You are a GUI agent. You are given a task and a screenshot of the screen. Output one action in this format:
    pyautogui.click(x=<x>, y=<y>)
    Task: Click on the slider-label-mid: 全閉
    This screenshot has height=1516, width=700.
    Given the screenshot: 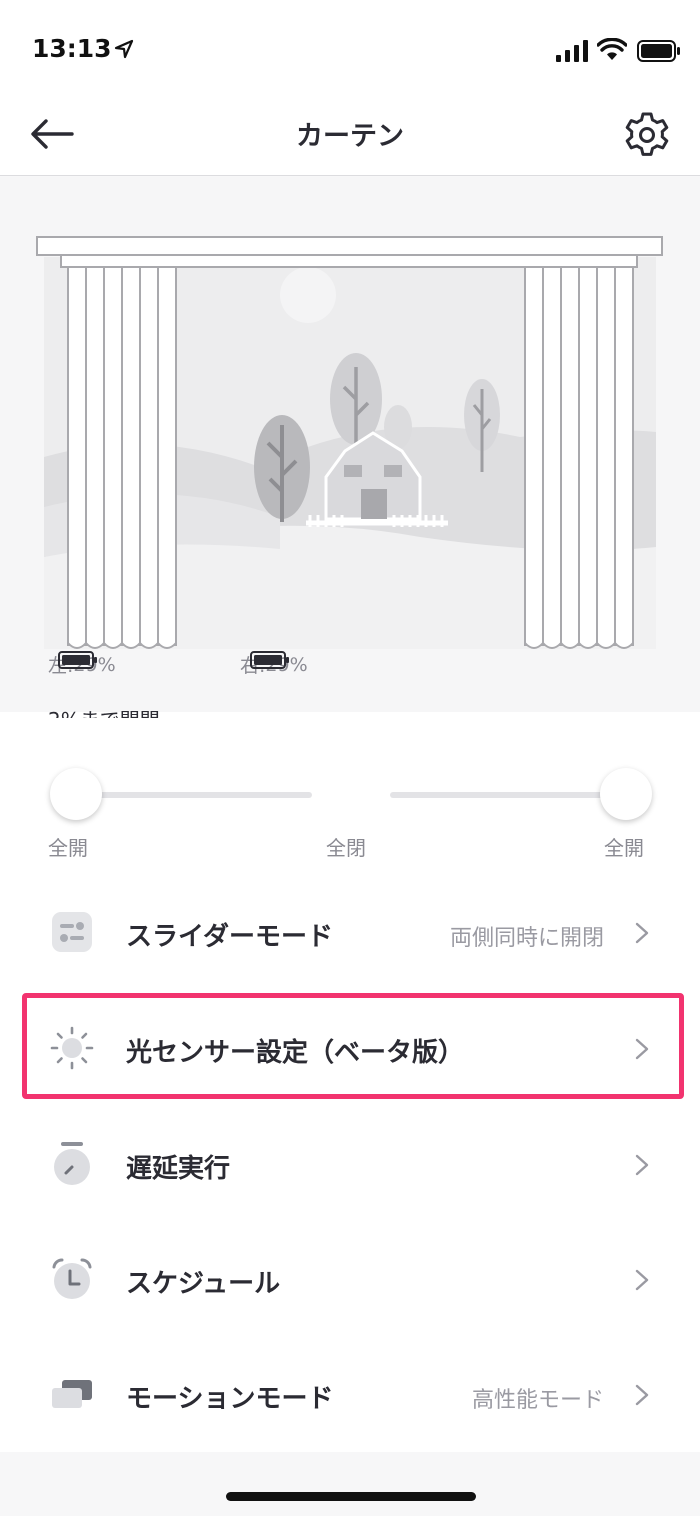 What is the action you would take?
    pyautogui.click(x=346, y=848)
    